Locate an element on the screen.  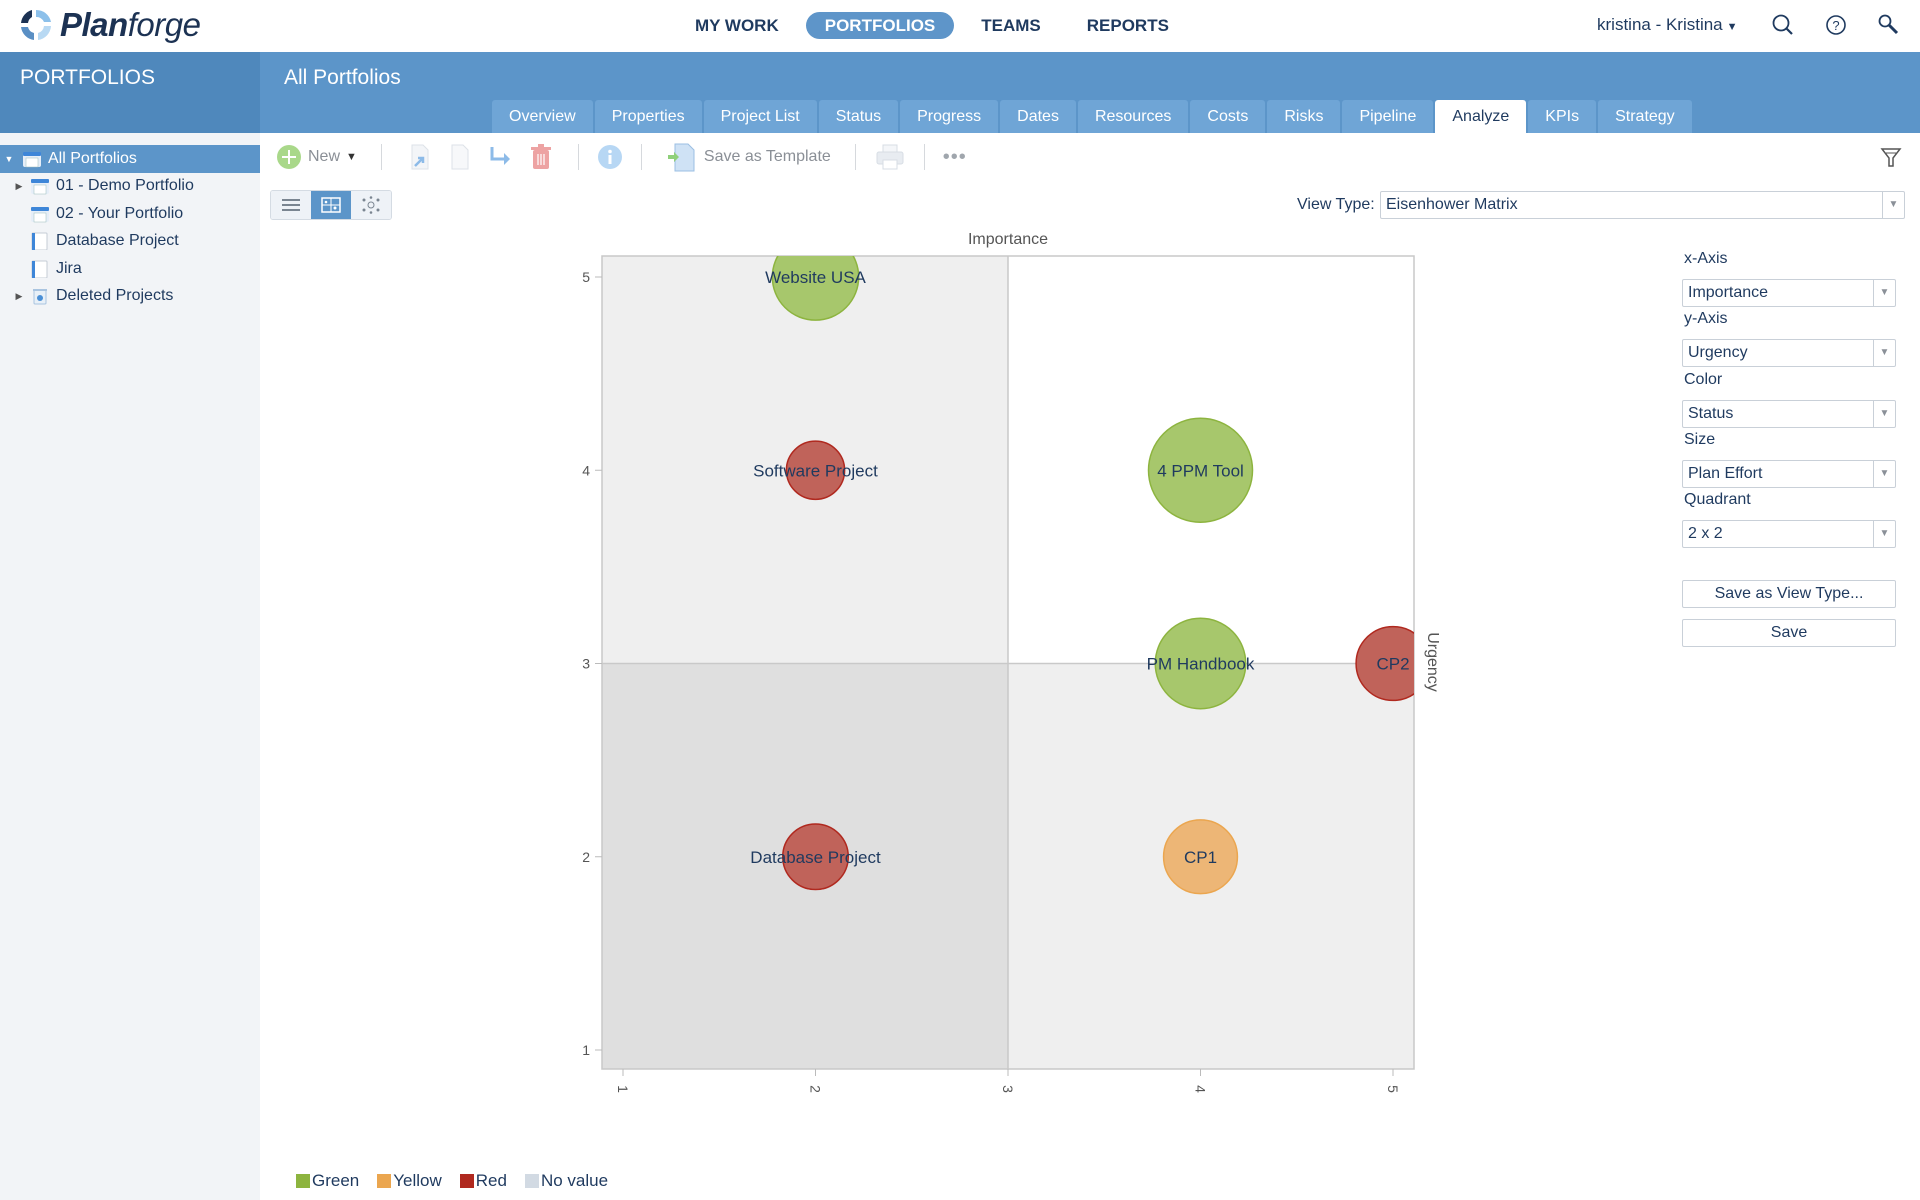
legend-item-yellow: Yellow is located at coordinates (409, 1181).